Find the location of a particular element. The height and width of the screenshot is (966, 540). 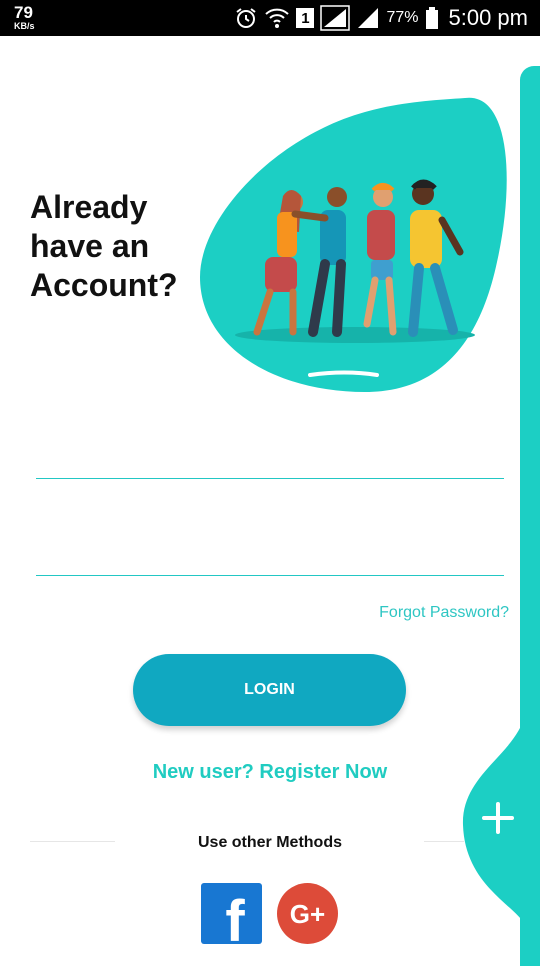

status-bar: 79 KB/s 1 77% 5:00 pm is located at coordinates (270, 18).